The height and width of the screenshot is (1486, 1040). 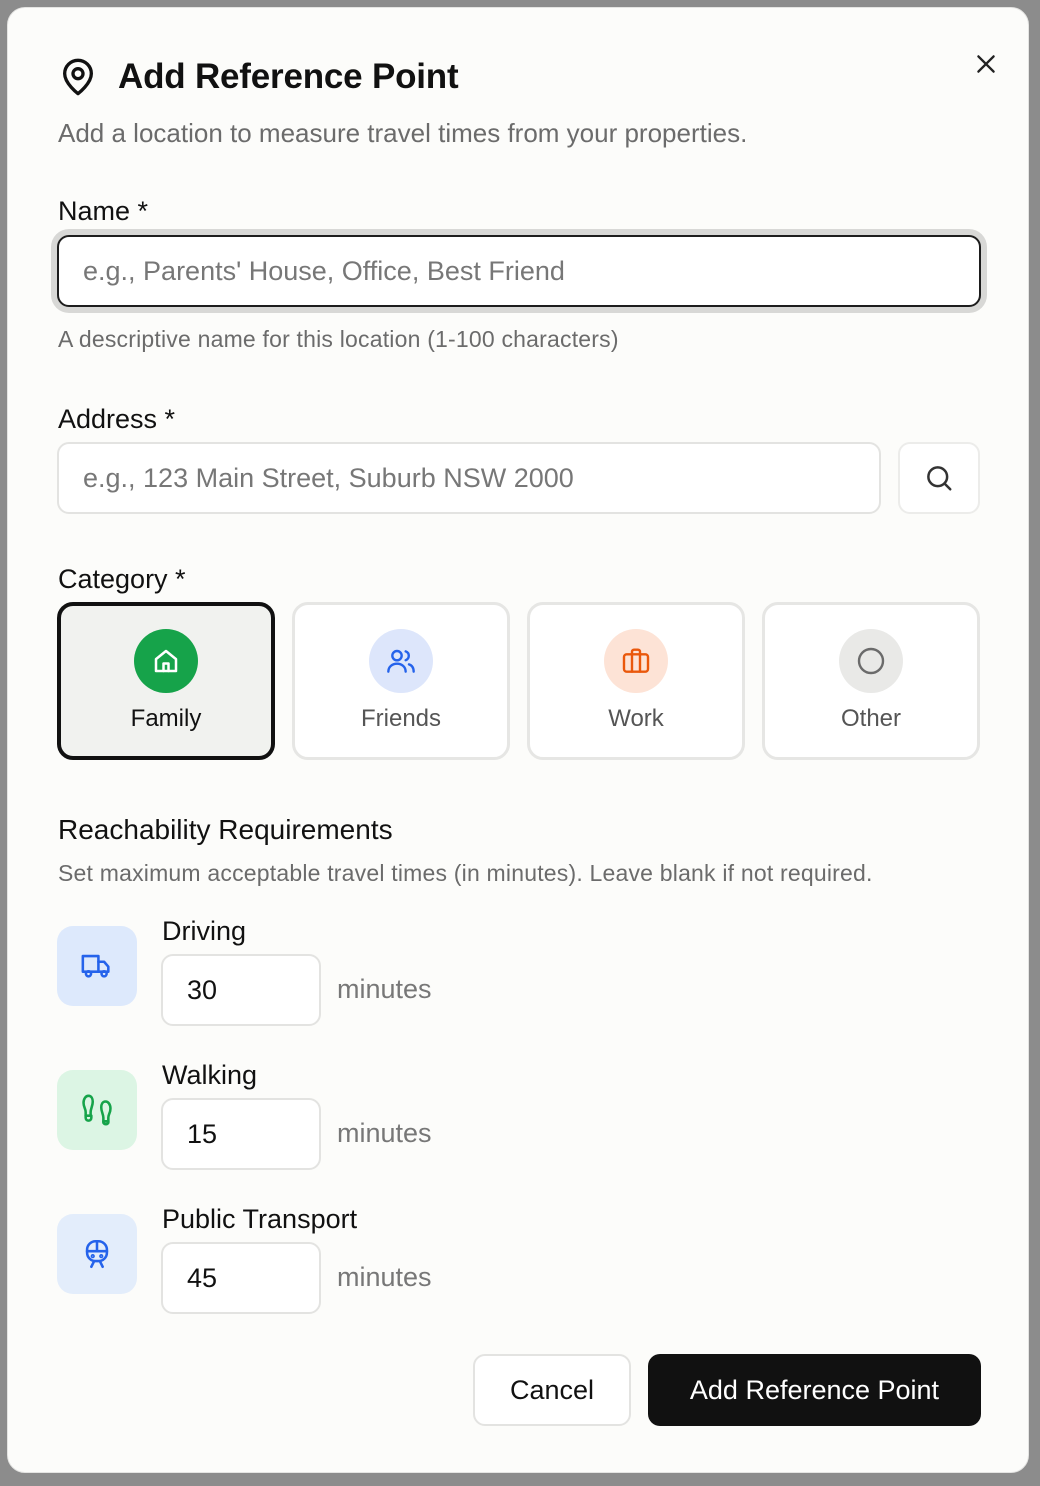 I want to click on circle-icon, so click(x=871, y=661).